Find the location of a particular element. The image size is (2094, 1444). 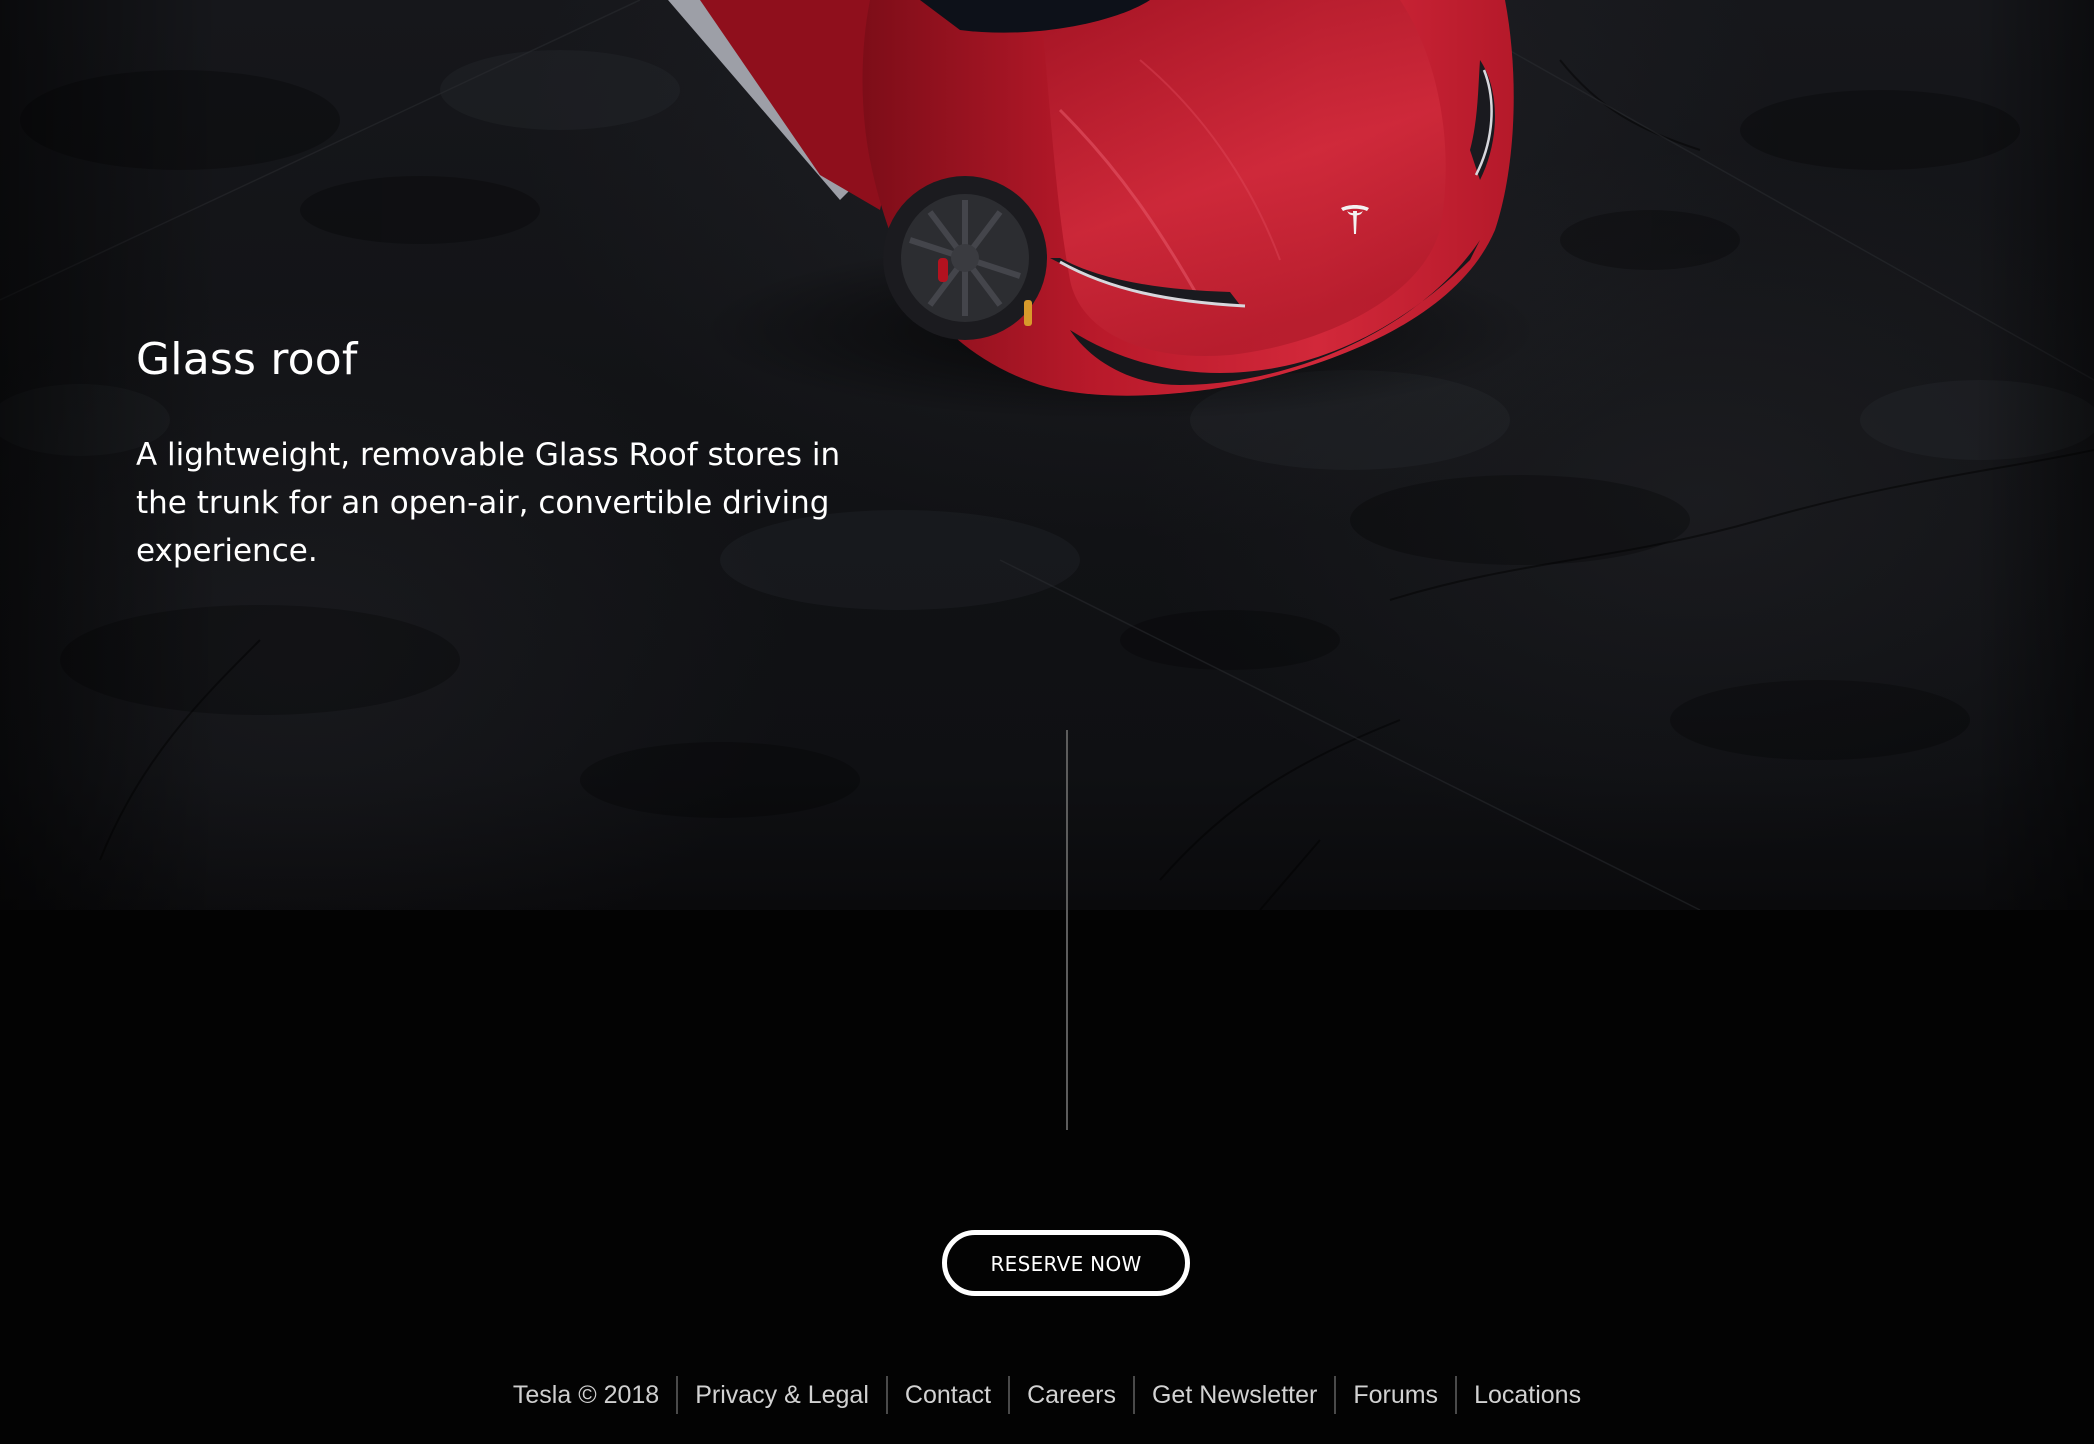

footer-copyright: Tesla © 2018 is located at coordinates (586, 1395).